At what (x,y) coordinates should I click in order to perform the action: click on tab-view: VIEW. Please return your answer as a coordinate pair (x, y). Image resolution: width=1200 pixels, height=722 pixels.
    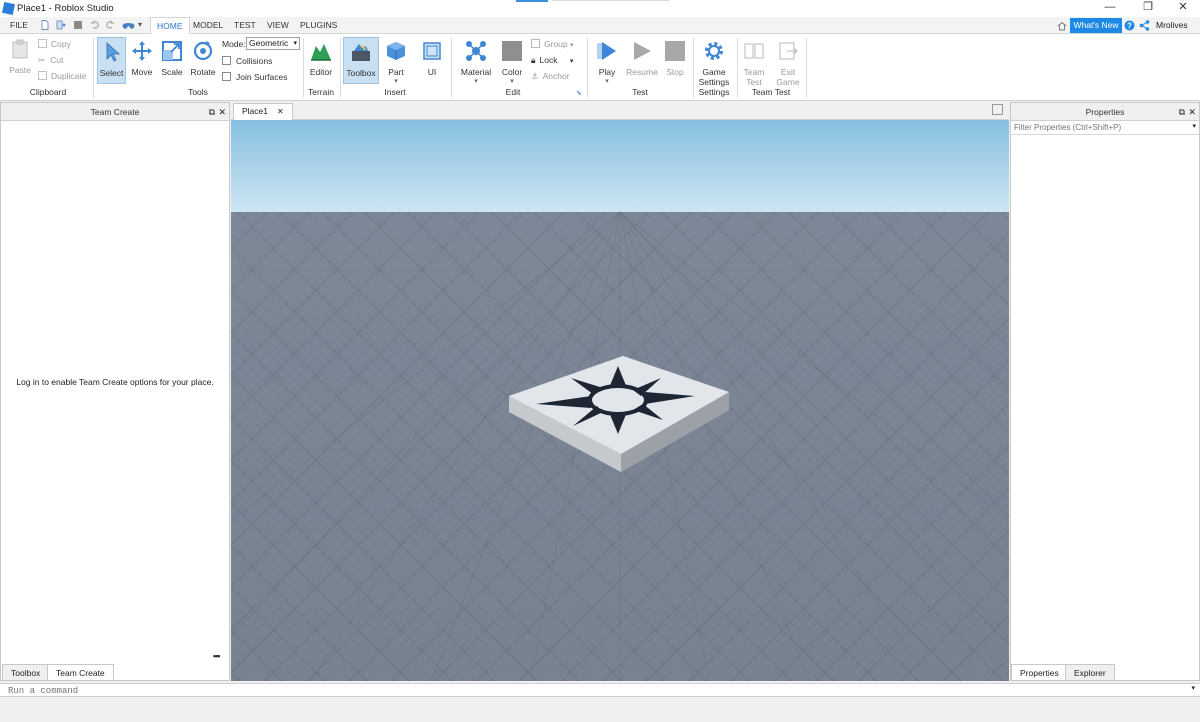
    Looking at the image, I should click on (278, 25).